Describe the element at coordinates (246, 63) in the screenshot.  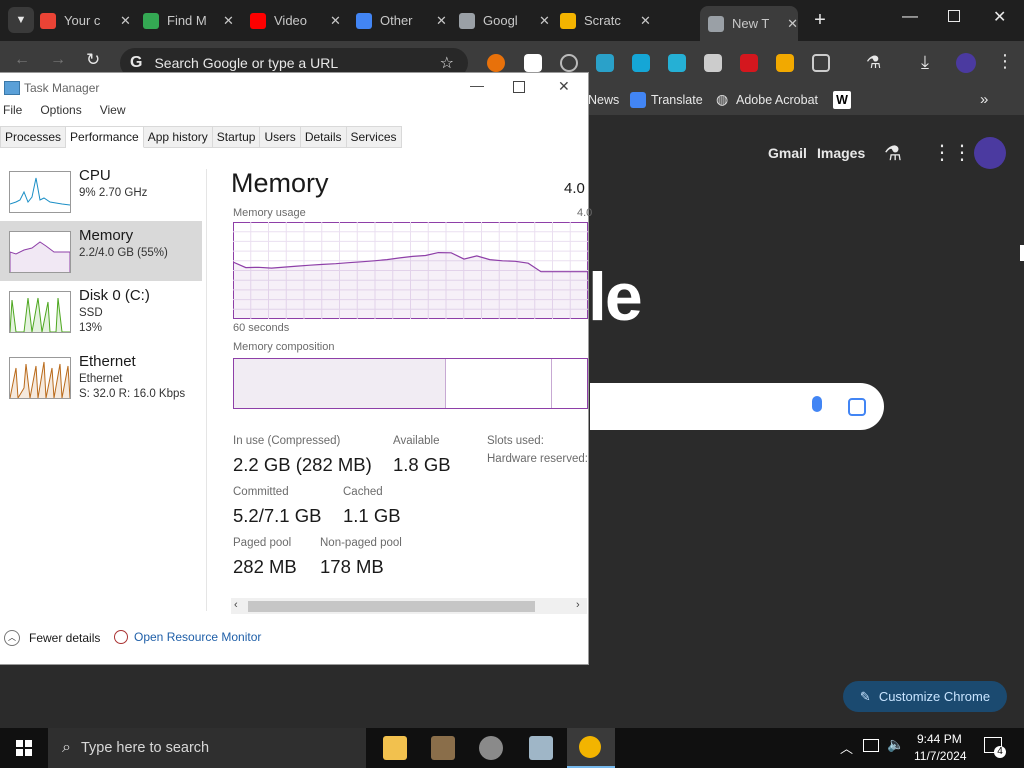
I see `omnibox-placeholder: Search Google or type a URL` at that location.